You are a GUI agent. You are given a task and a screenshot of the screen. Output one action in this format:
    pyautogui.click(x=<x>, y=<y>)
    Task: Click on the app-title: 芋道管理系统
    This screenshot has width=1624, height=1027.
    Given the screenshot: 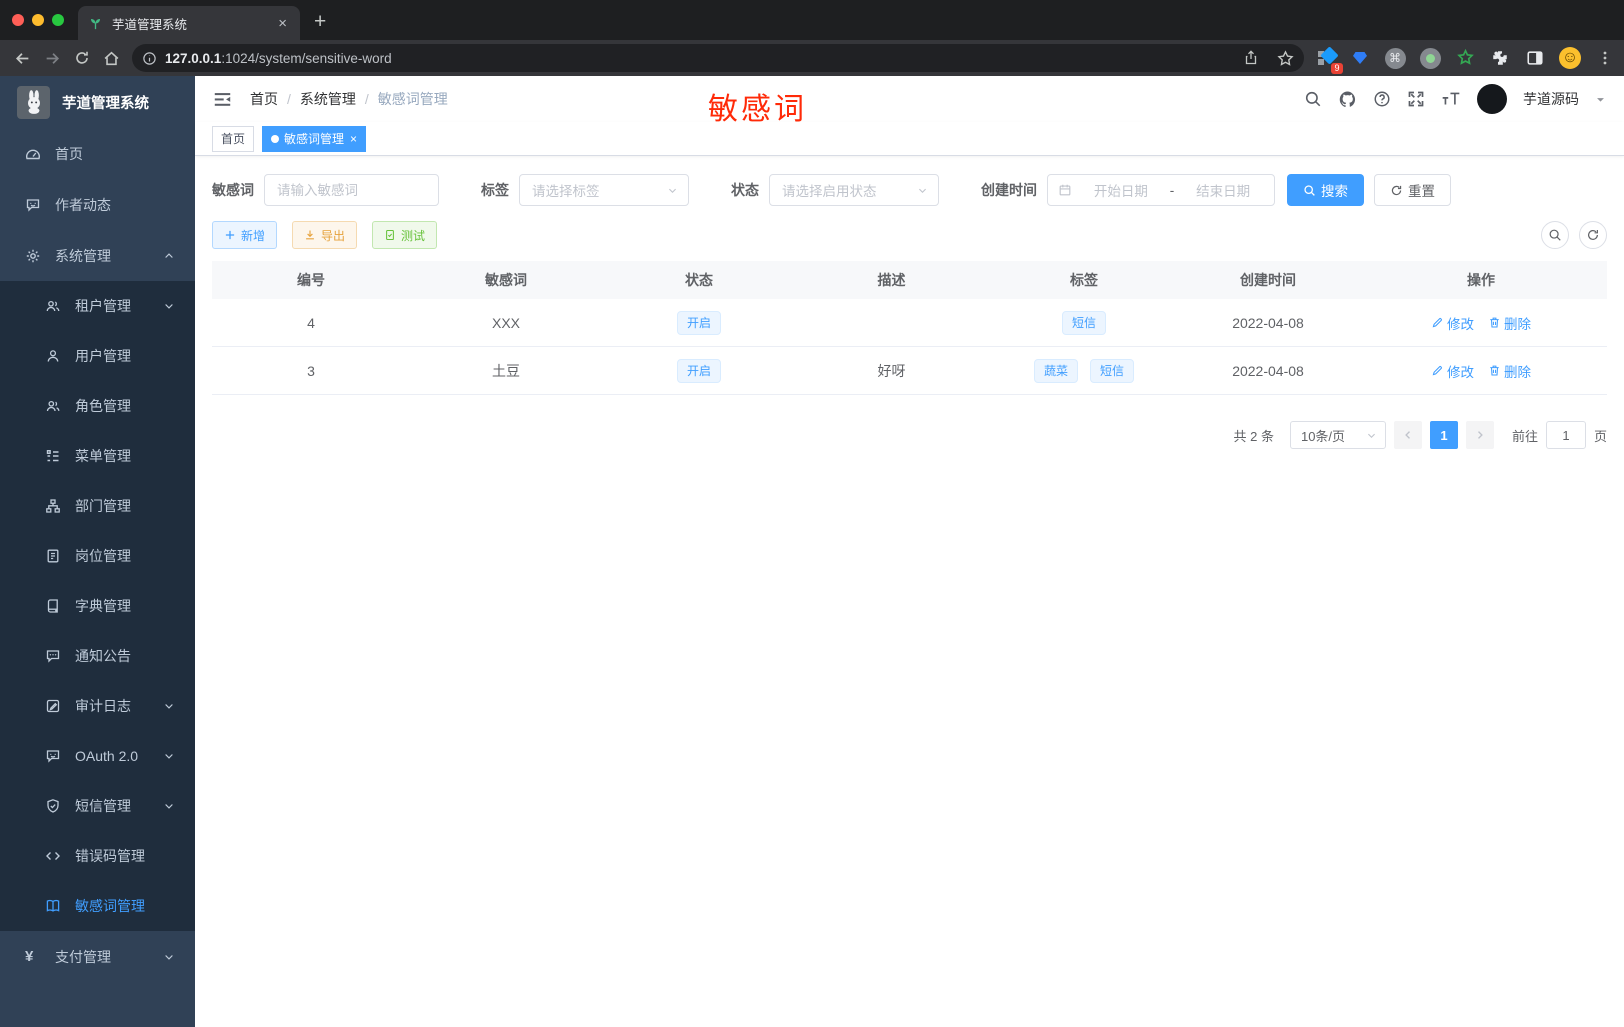 What is the action you would take?
    pyautogui.click(x=105, y=103)
    